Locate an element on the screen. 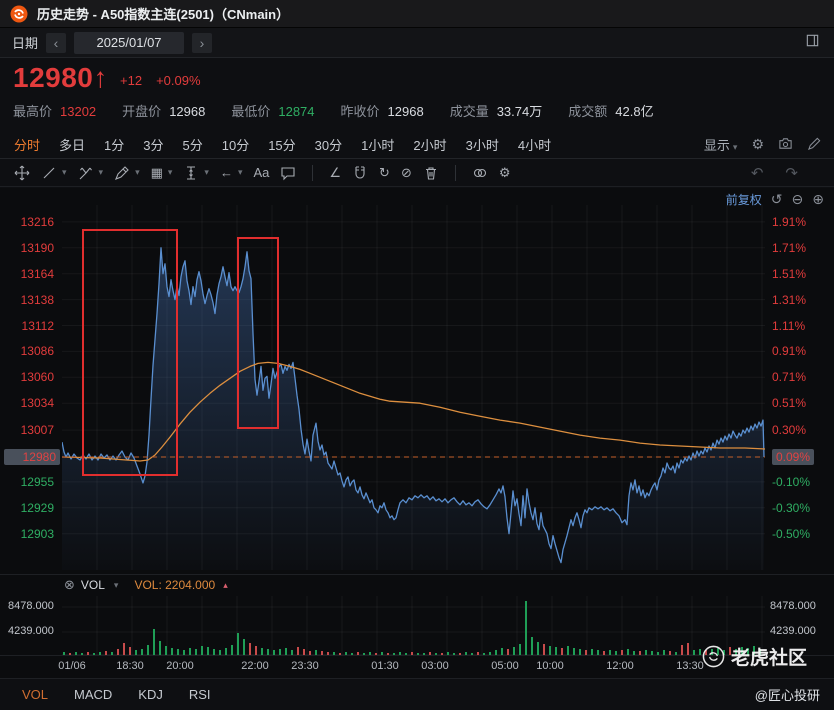 This screenshot has height=710, width=834. watermark-brand: 老虎社区 is located at coordinates (769, 658).